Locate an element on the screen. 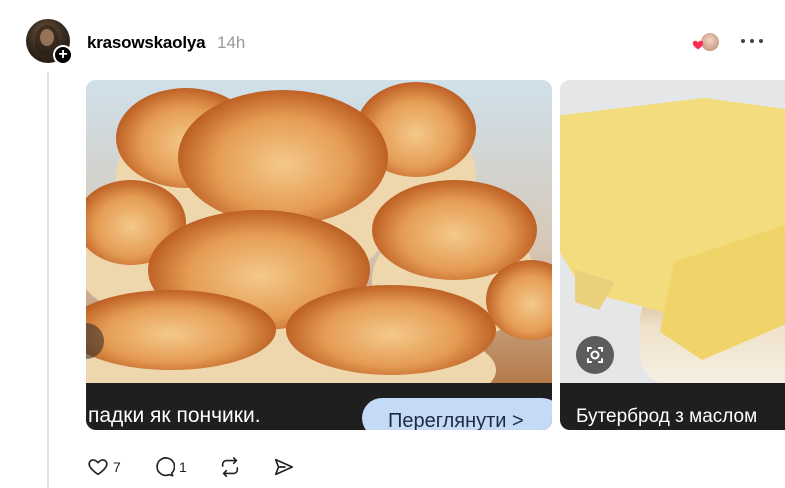 Image resolution: width=785 pixels, height=488 pixels. send-icon is located at coordinates (284, 467).